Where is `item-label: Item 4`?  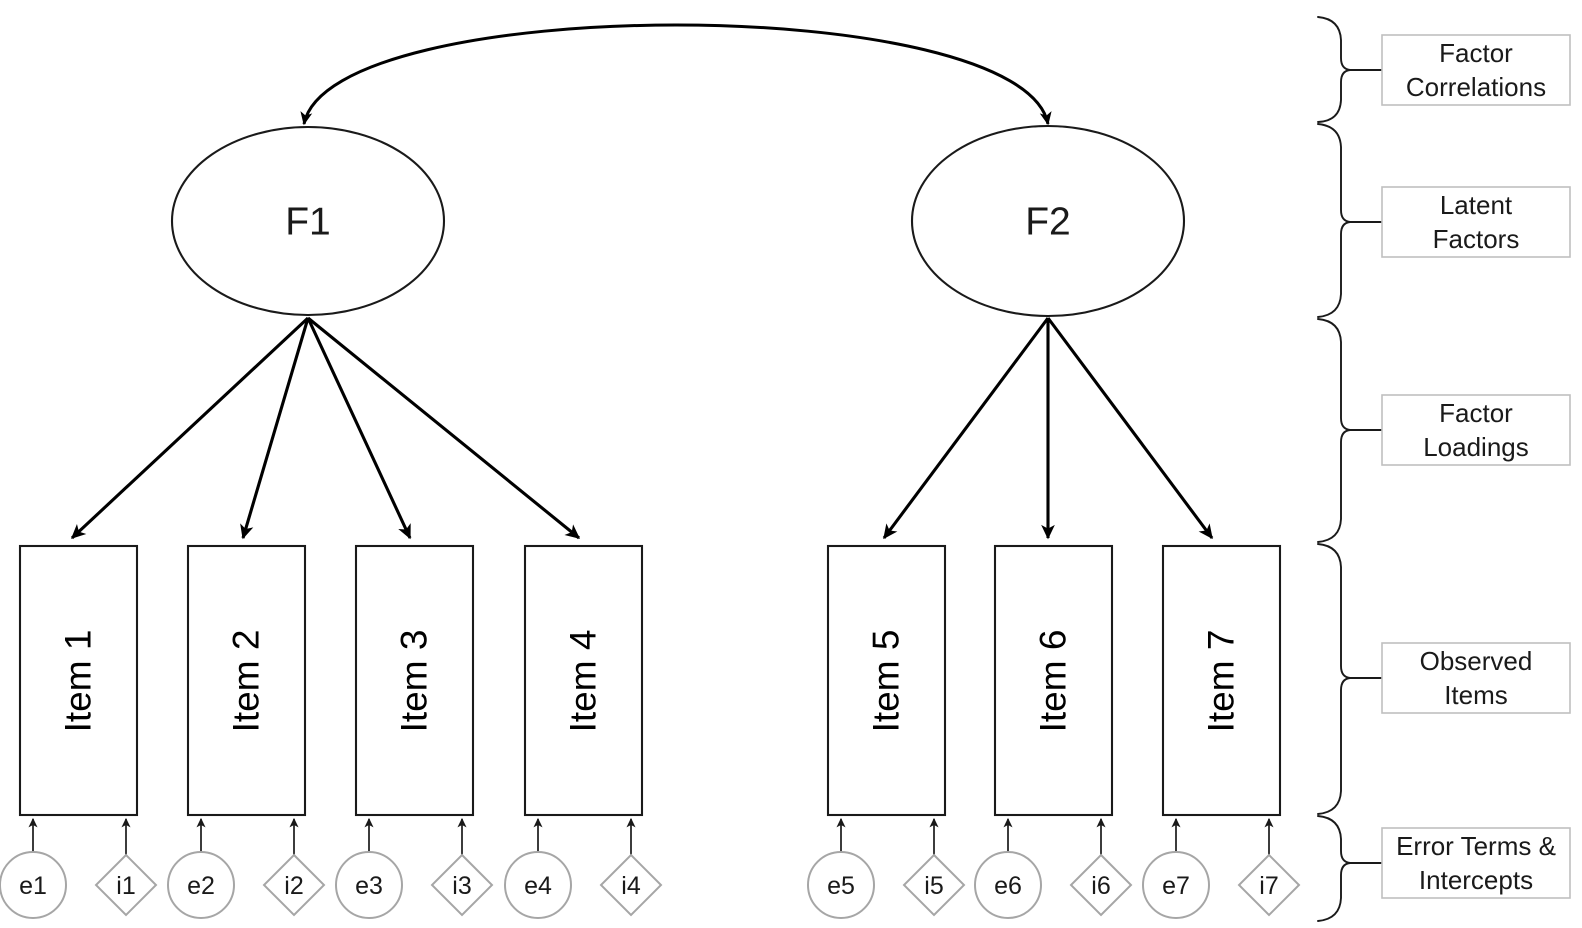
item-label: Item 4 is located at coordinates (583, 681).